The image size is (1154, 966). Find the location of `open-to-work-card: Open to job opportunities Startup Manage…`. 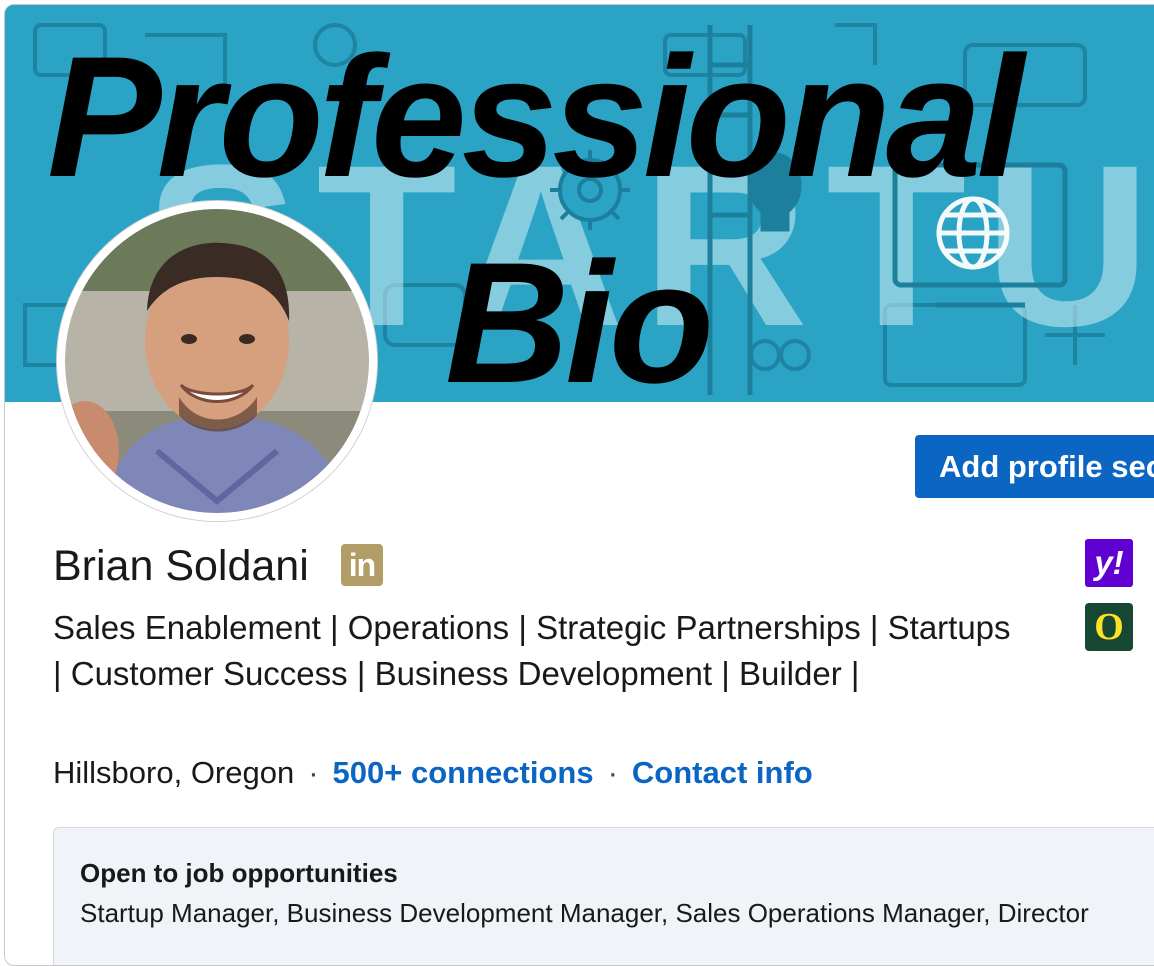

open-to-work-card: Open to job opportunities Startup Manage… is located at coordinates (603, 896).